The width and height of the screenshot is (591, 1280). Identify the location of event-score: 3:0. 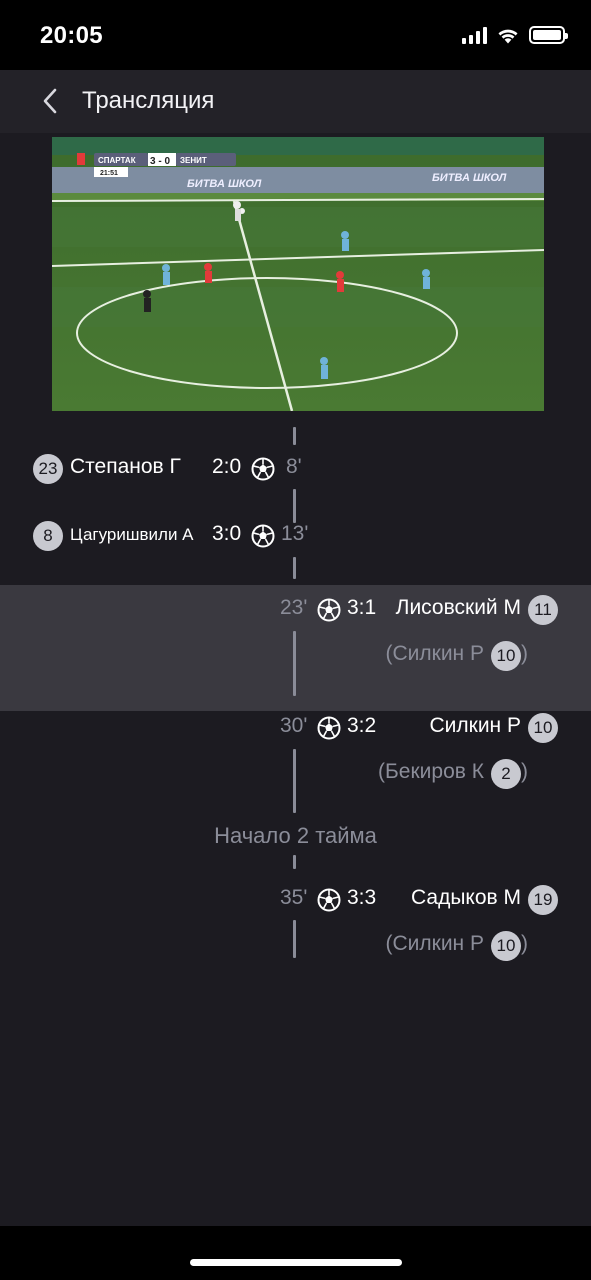
(227, 533).